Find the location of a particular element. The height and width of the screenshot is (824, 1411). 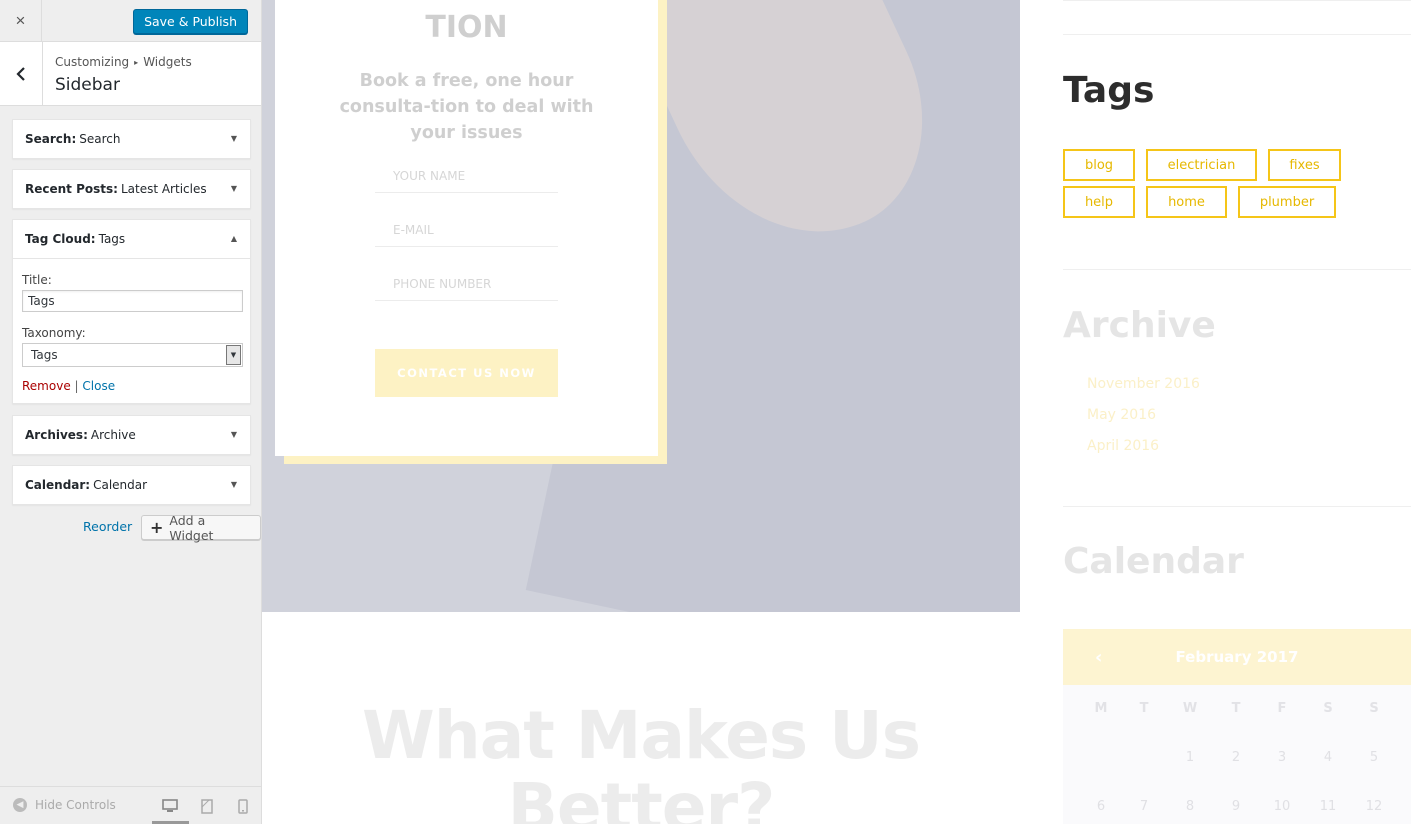

tag-link: plumber is located at coordinates (1287, 202).